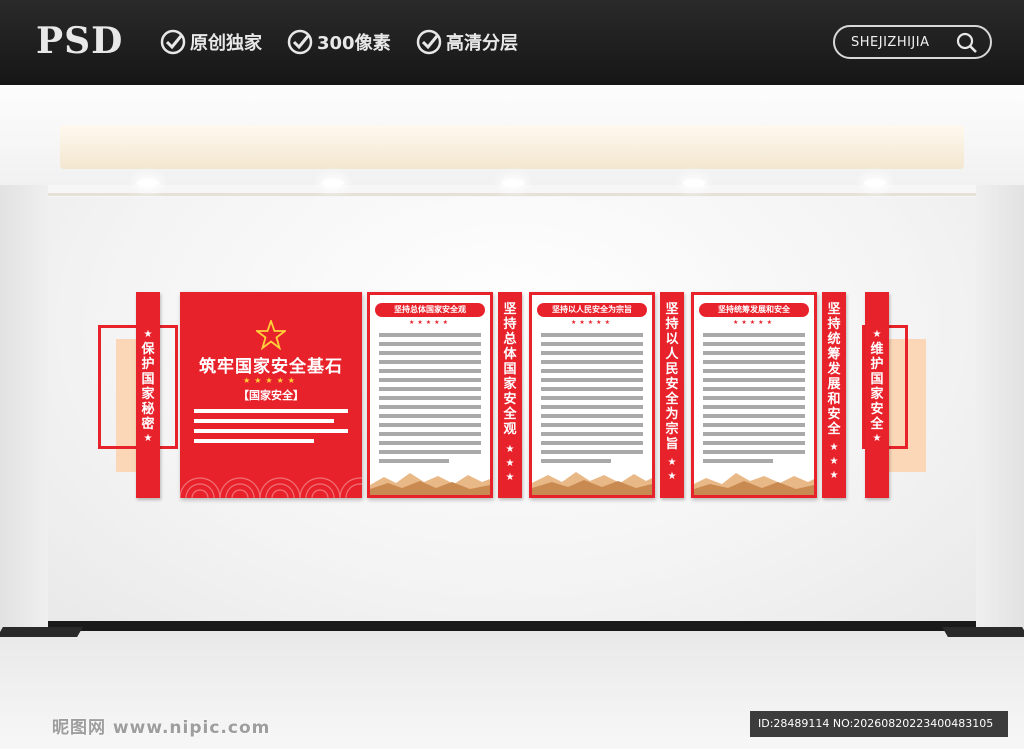  I want to click on main-title-panel: 筑牢国家安全基石 ★★★★★ 【国家安全】, so click(271, 395).